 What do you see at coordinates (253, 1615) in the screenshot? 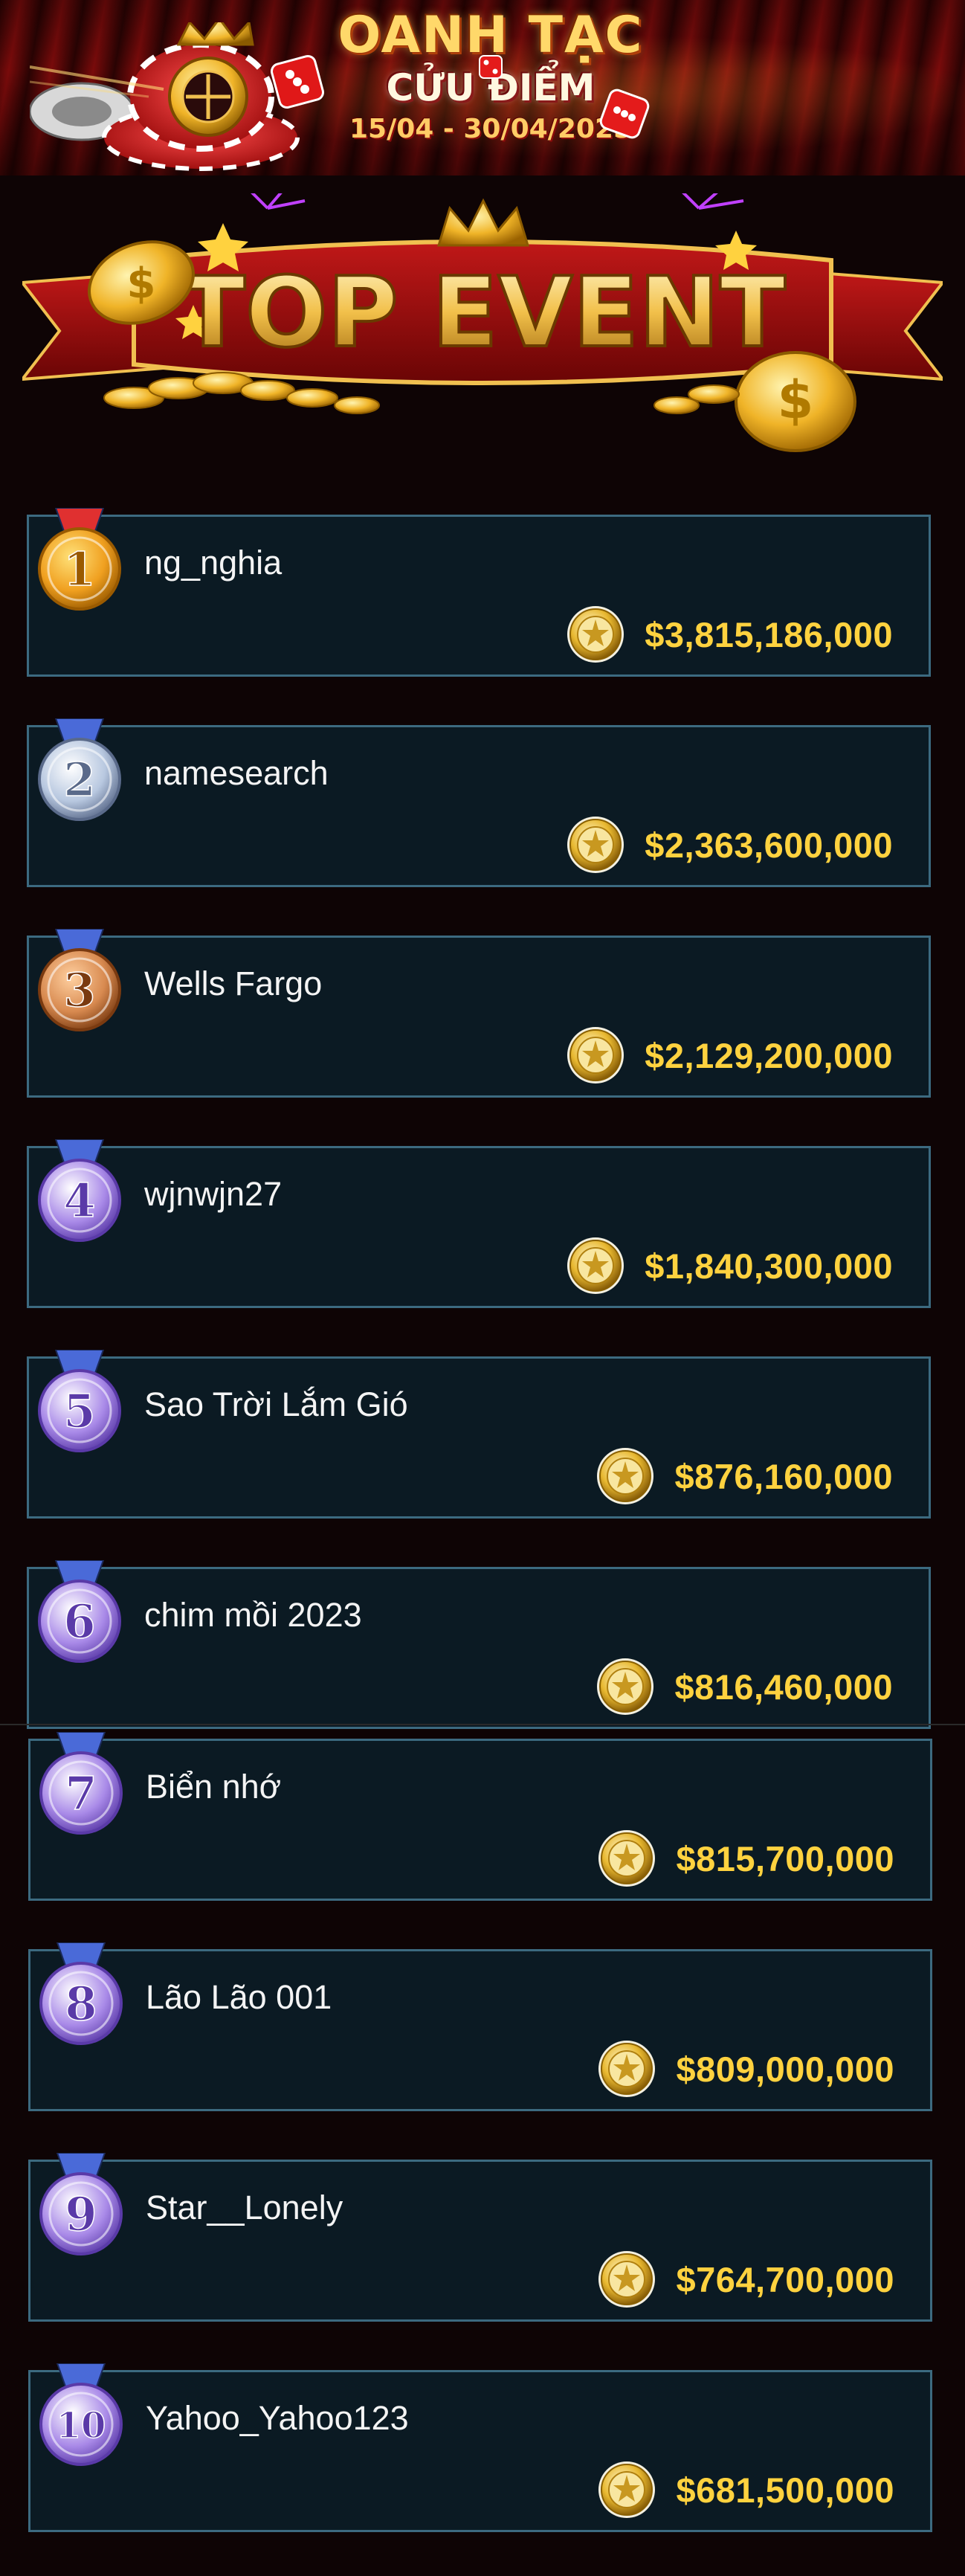
I see `player-name: chim mồi 2023` at bounding box center [253, 1615].